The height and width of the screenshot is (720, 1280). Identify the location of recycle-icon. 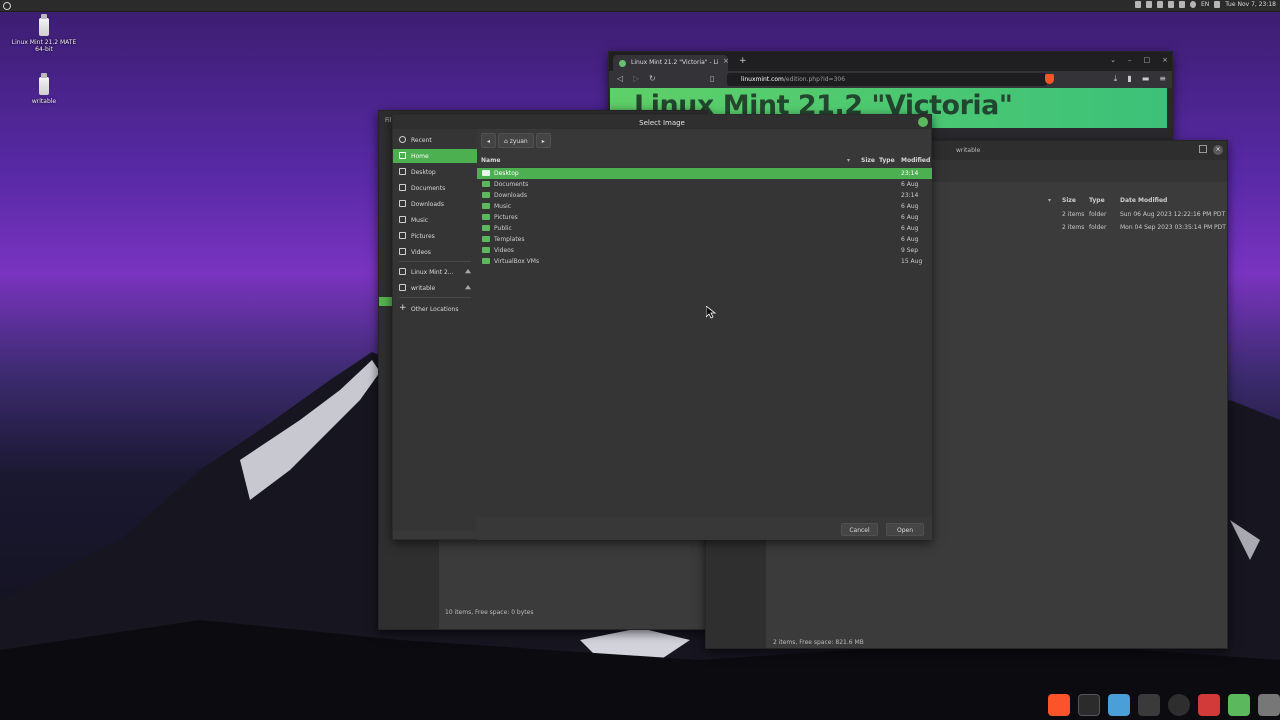
(1149, 705).